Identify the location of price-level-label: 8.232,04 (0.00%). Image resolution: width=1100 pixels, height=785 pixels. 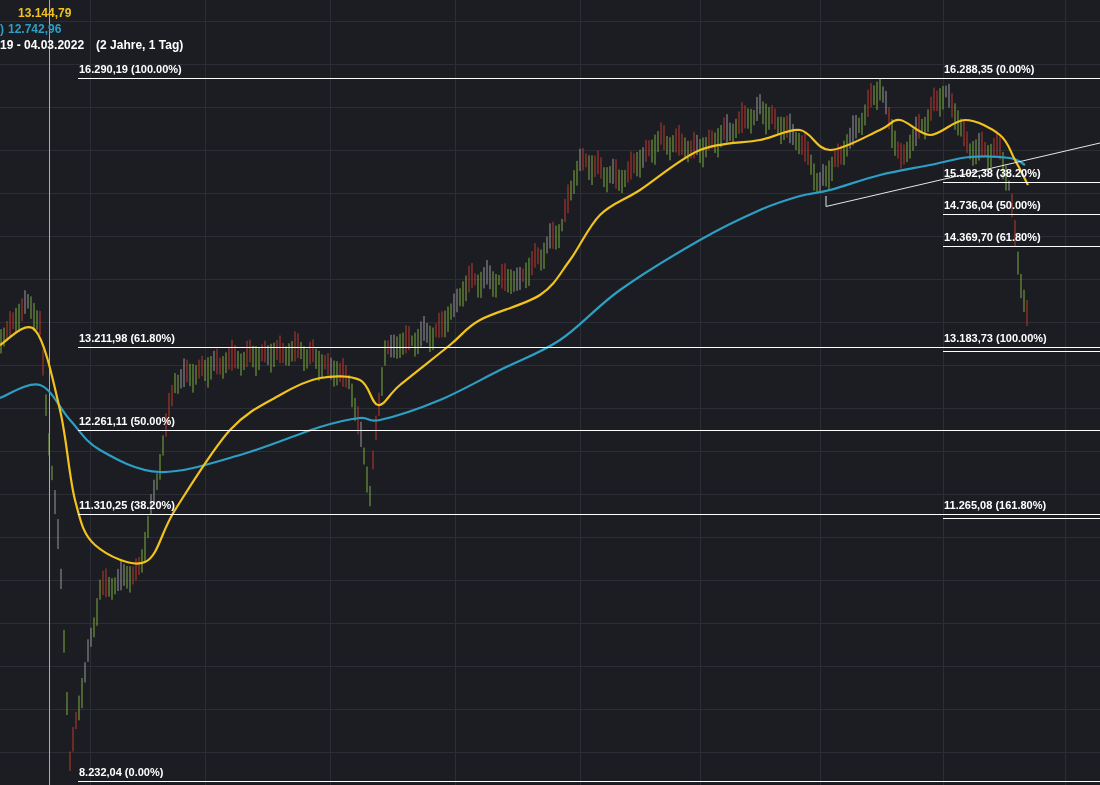
(121, 772).